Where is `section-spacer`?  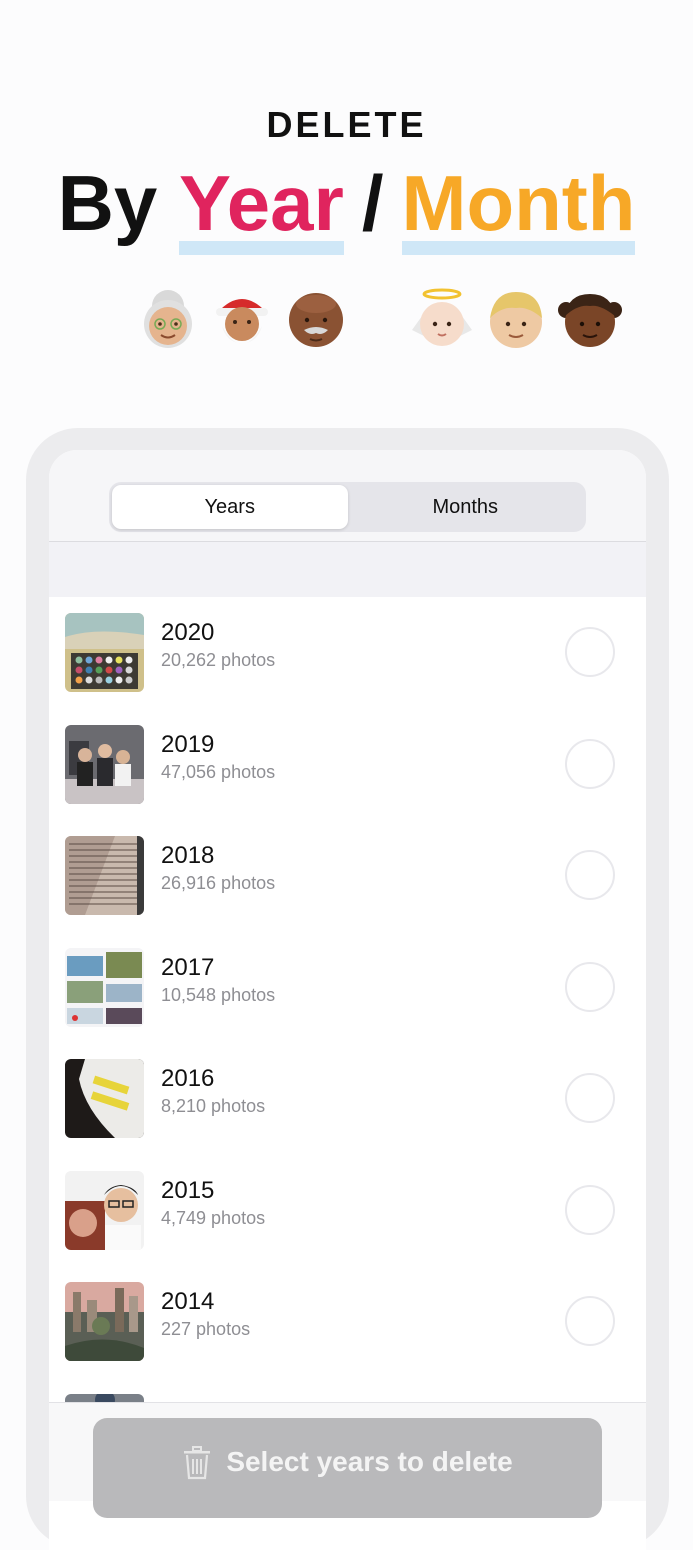 section-spacer is located at coordinates (347, 569).